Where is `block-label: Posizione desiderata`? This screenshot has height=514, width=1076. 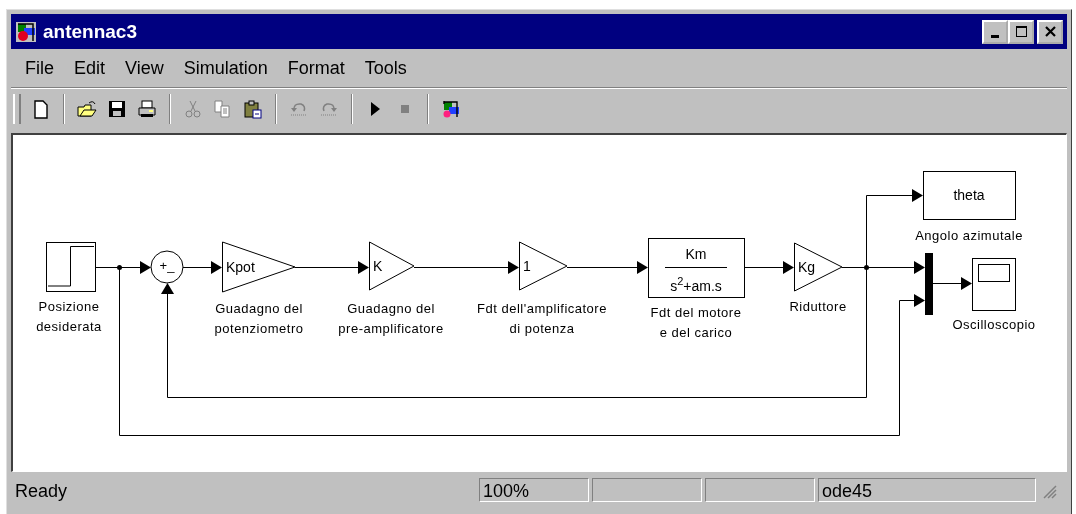
block-label: Posizione desiderata is located at coordinates (69, 317).